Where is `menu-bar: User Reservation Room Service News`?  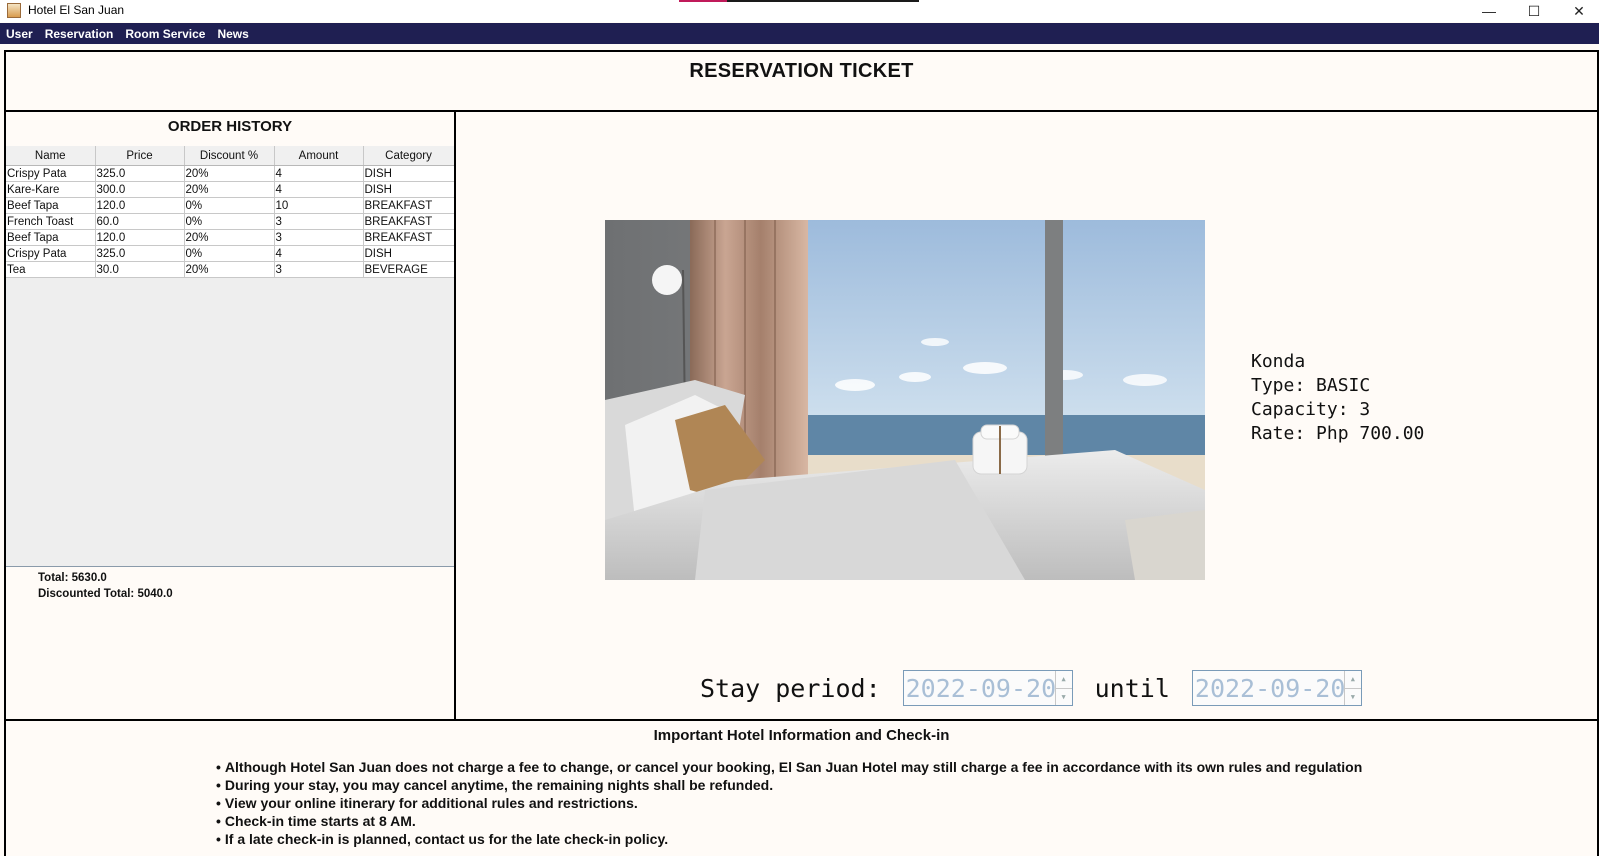
menu-bar: User Reservation Room Service News is located at coordinates (799, 33).